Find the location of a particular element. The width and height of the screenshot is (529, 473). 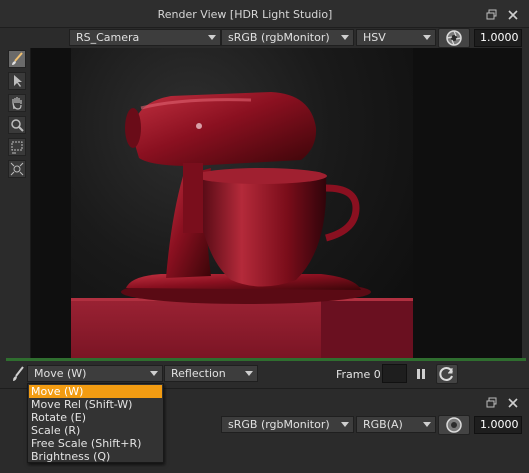

light-effect-value: Reflection is located at coordinates (198, 373).